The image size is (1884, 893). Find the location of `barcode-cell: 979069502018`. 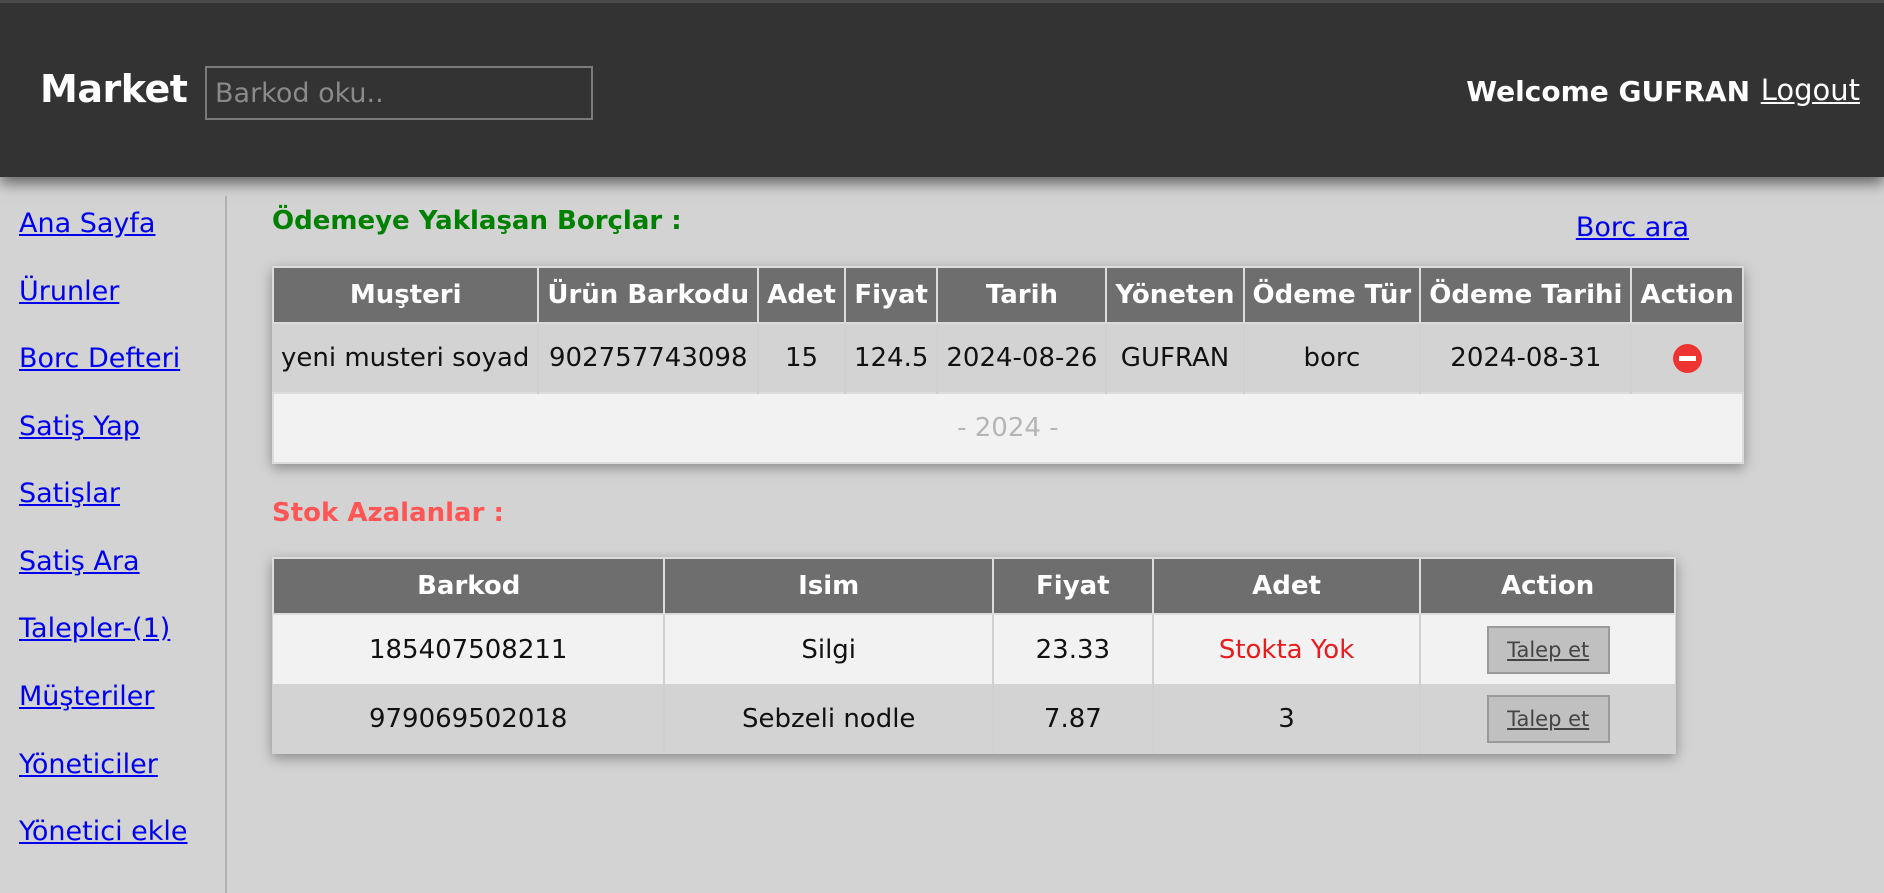

barcode-cell: 979069502018 is located at coordinates (469, 719).